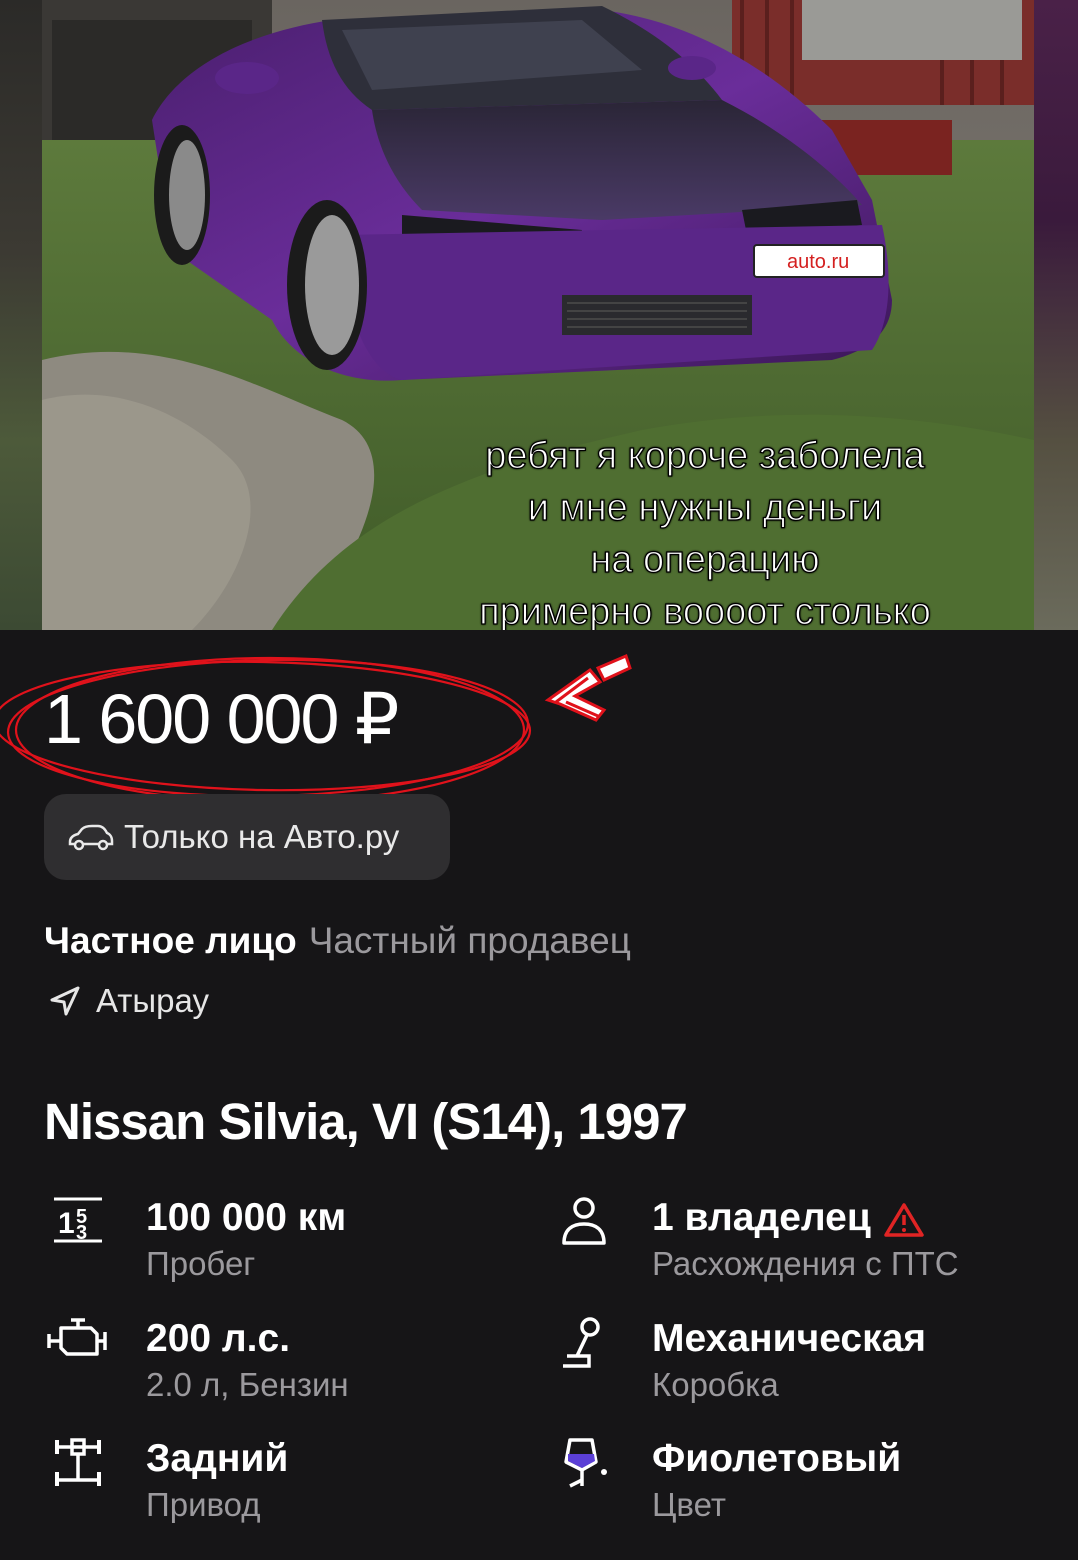 Image resolution: width=1078 pixels, height=1560 pixels. Describe the element at coordinates (91, 837) in the screenshot. I see `car-icon` at that location.